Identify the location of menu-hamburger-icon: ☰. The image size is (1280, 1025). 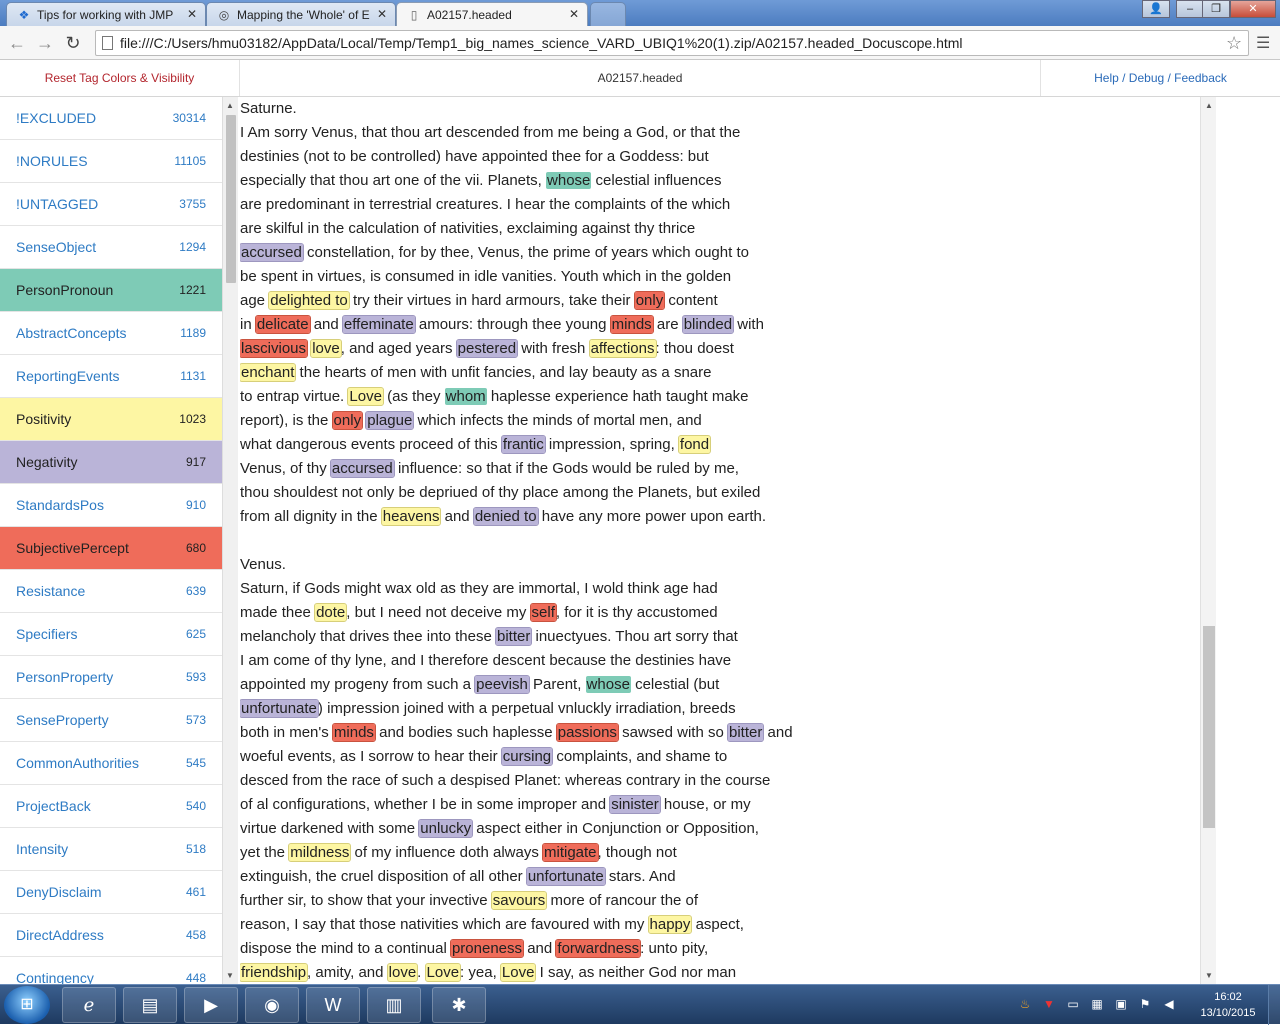
(1263, 43).